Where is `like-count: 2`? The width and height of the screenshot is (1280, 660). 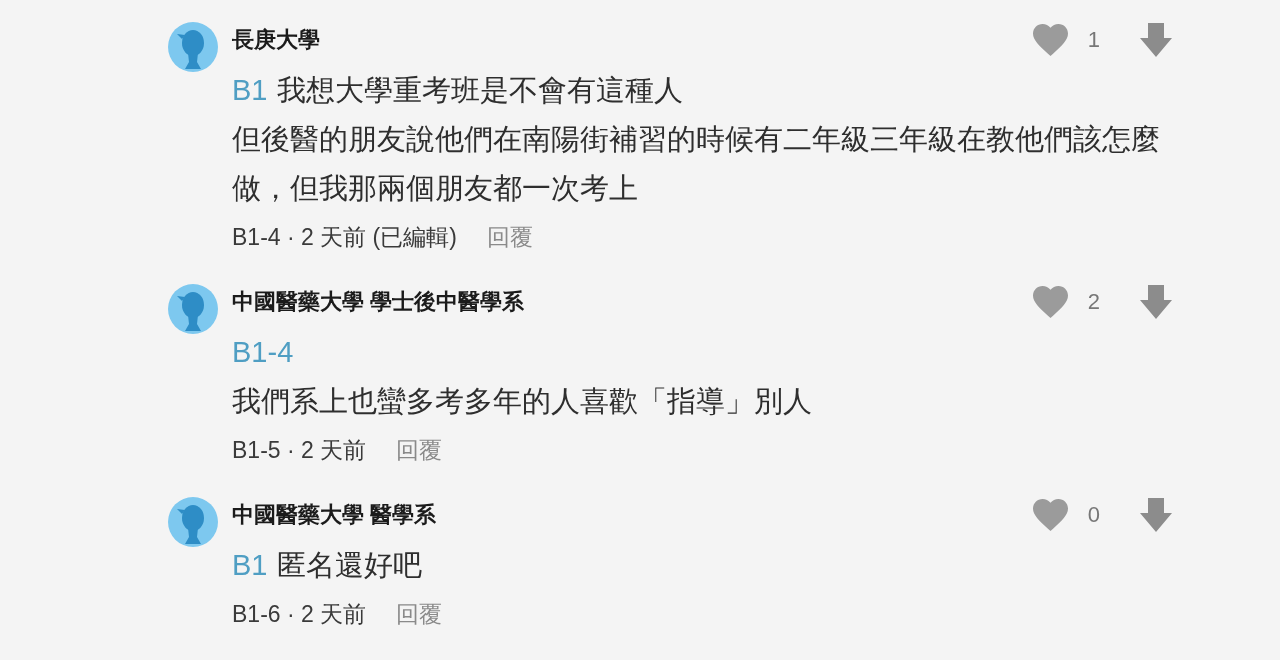 like-count: 2 is located at coordinates (1093, 302).